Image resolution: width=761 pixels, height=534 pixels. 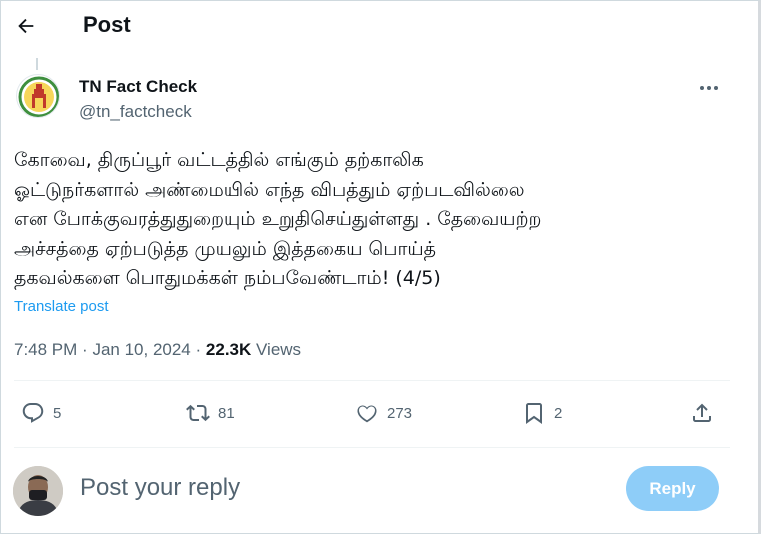 I want to click on more-icon, so click(x=709, y=88).